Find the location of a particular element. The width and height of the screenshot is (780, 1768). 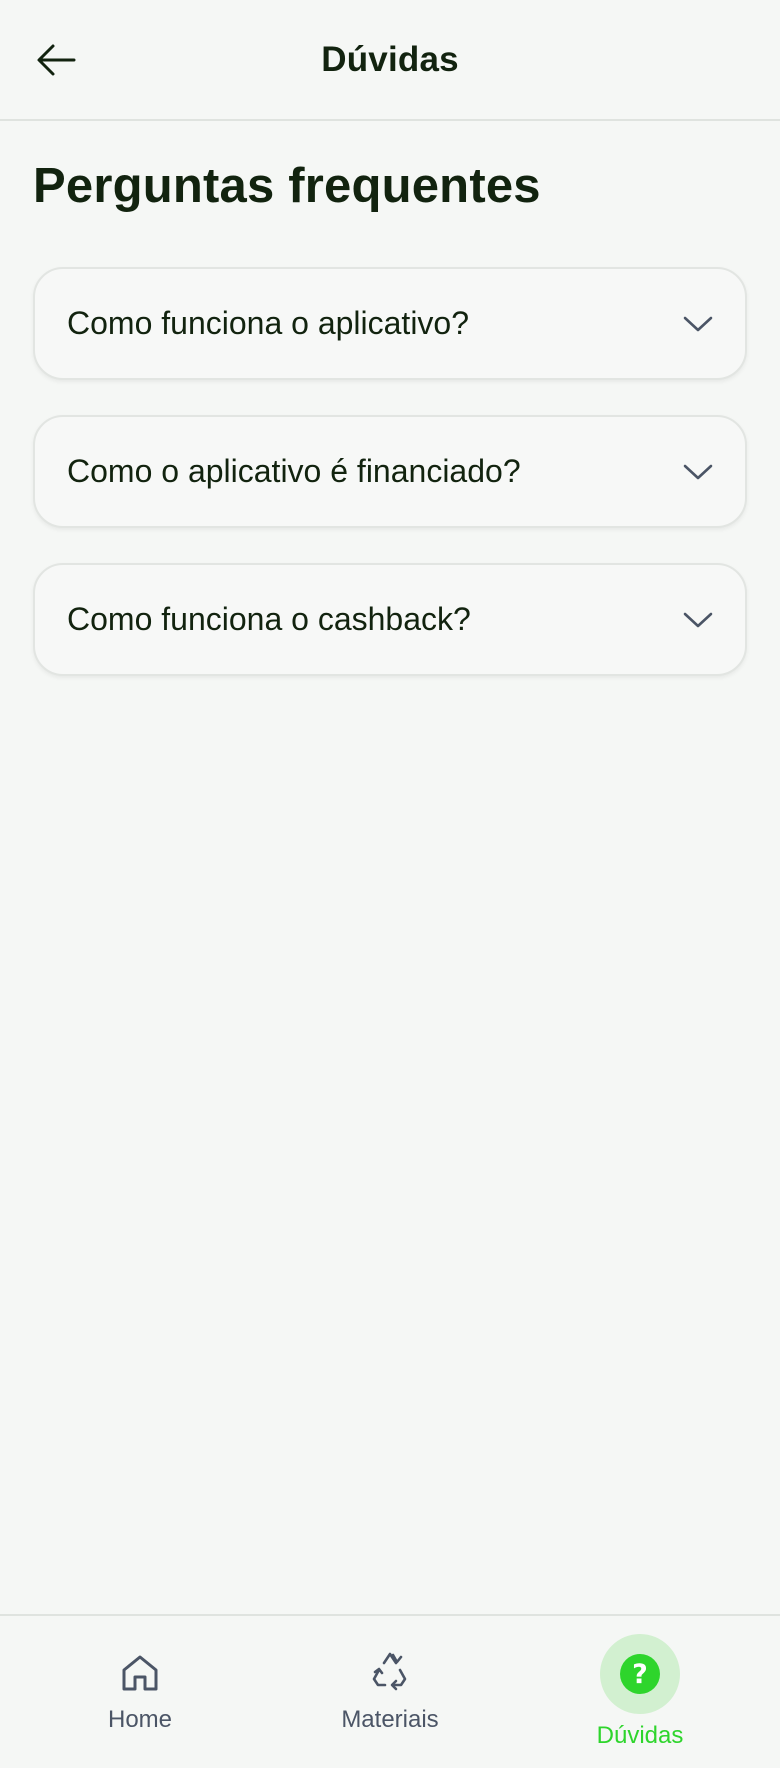

nav-label-duvidas: Dúvidas is located at coordinates (640, 1735).